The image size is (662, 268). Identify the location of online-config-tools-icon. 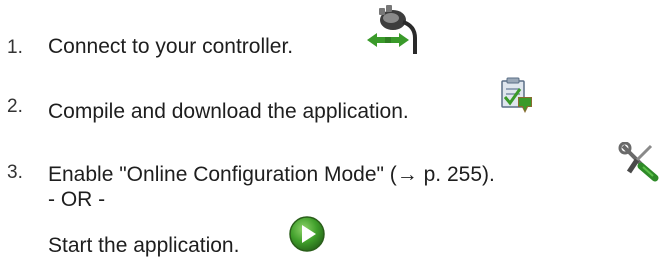
(638, 162).